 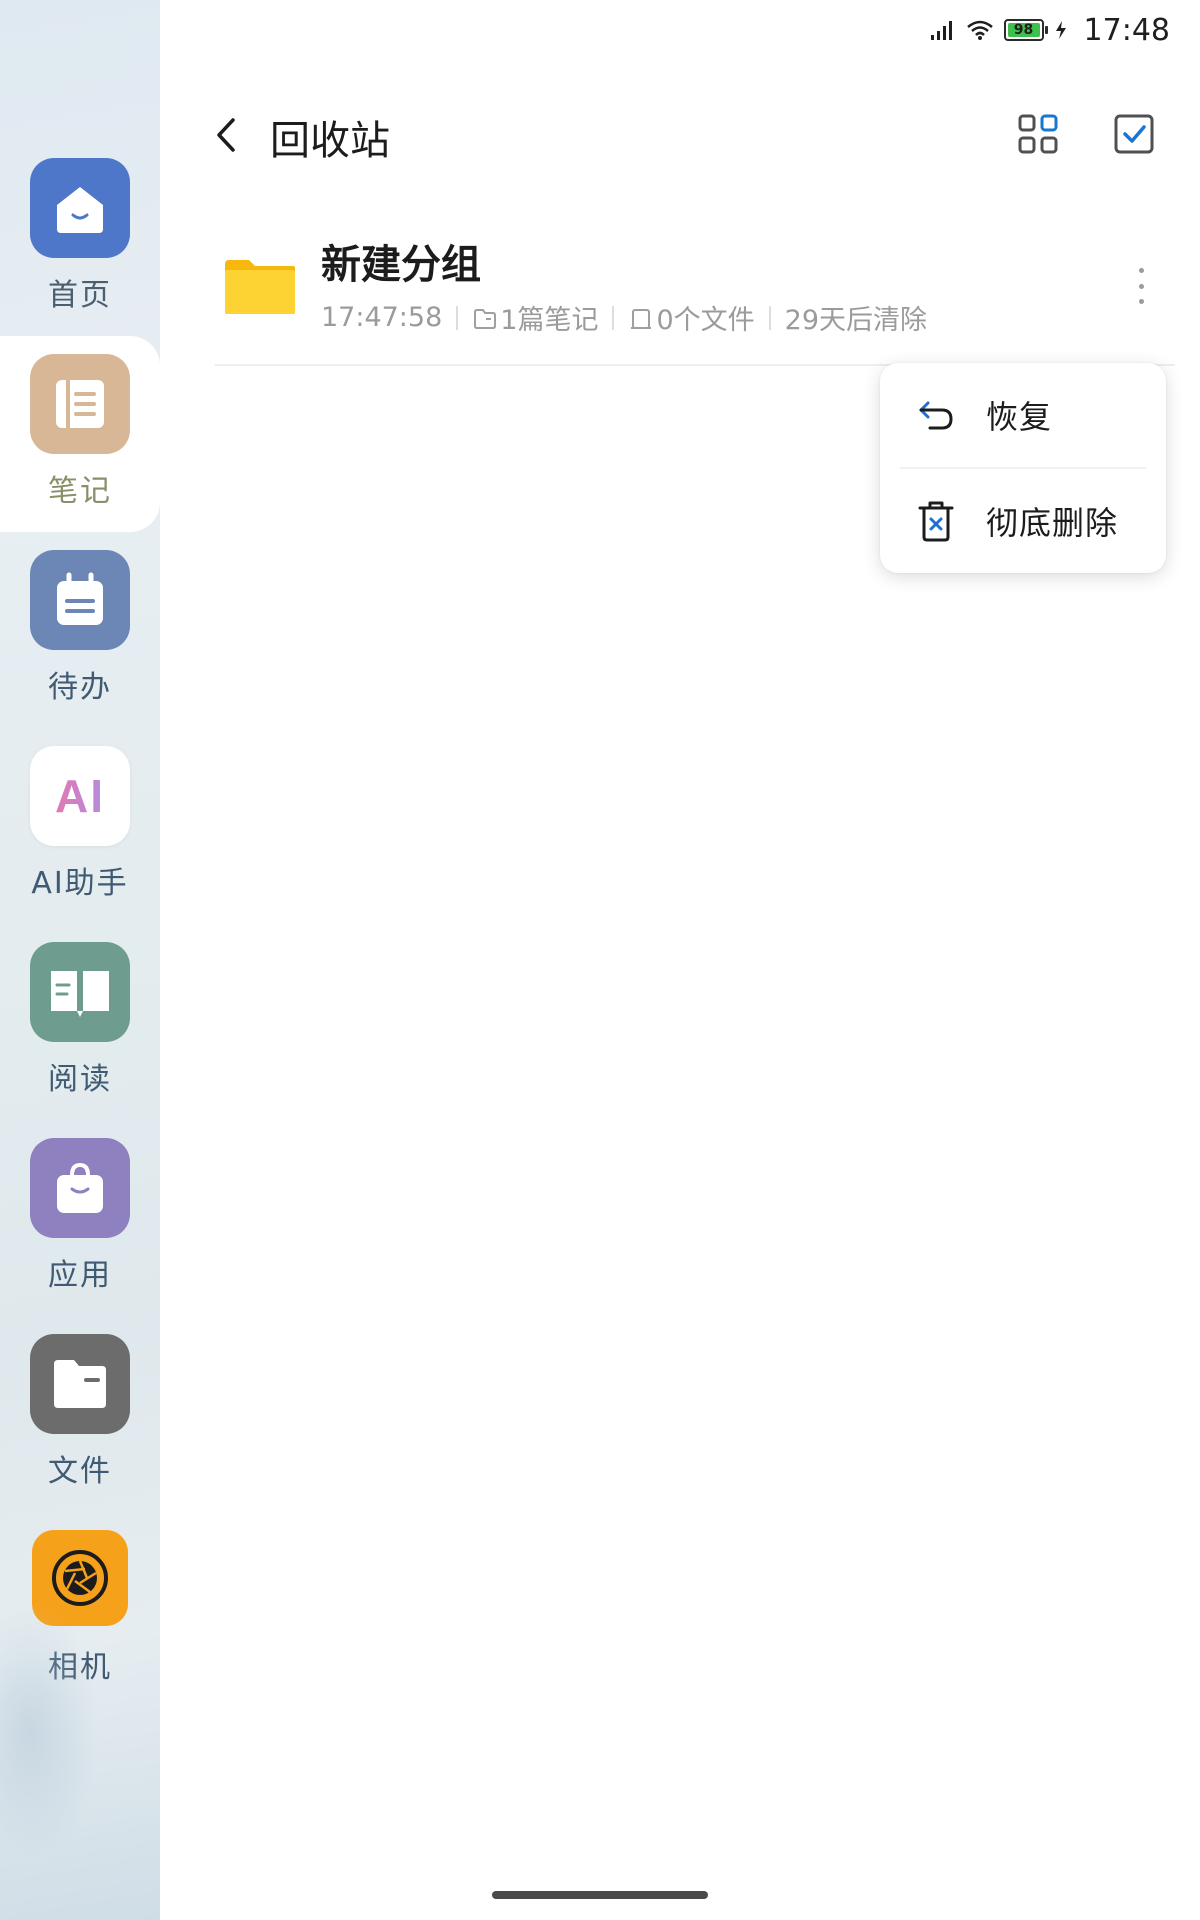 I want to click on sidebar: 首页 笔记 待办 AI AI助手 阅读 应用 文件 相机, so click(x=80, y=960).